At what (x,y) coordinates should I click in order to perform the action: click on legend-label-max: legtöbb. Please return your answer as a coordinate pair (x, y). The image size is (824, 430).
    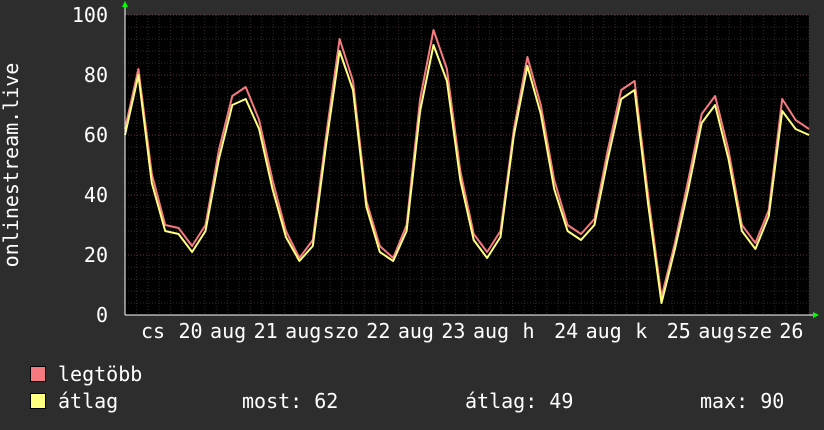
    Looking at the image, I should click on (100, 374).